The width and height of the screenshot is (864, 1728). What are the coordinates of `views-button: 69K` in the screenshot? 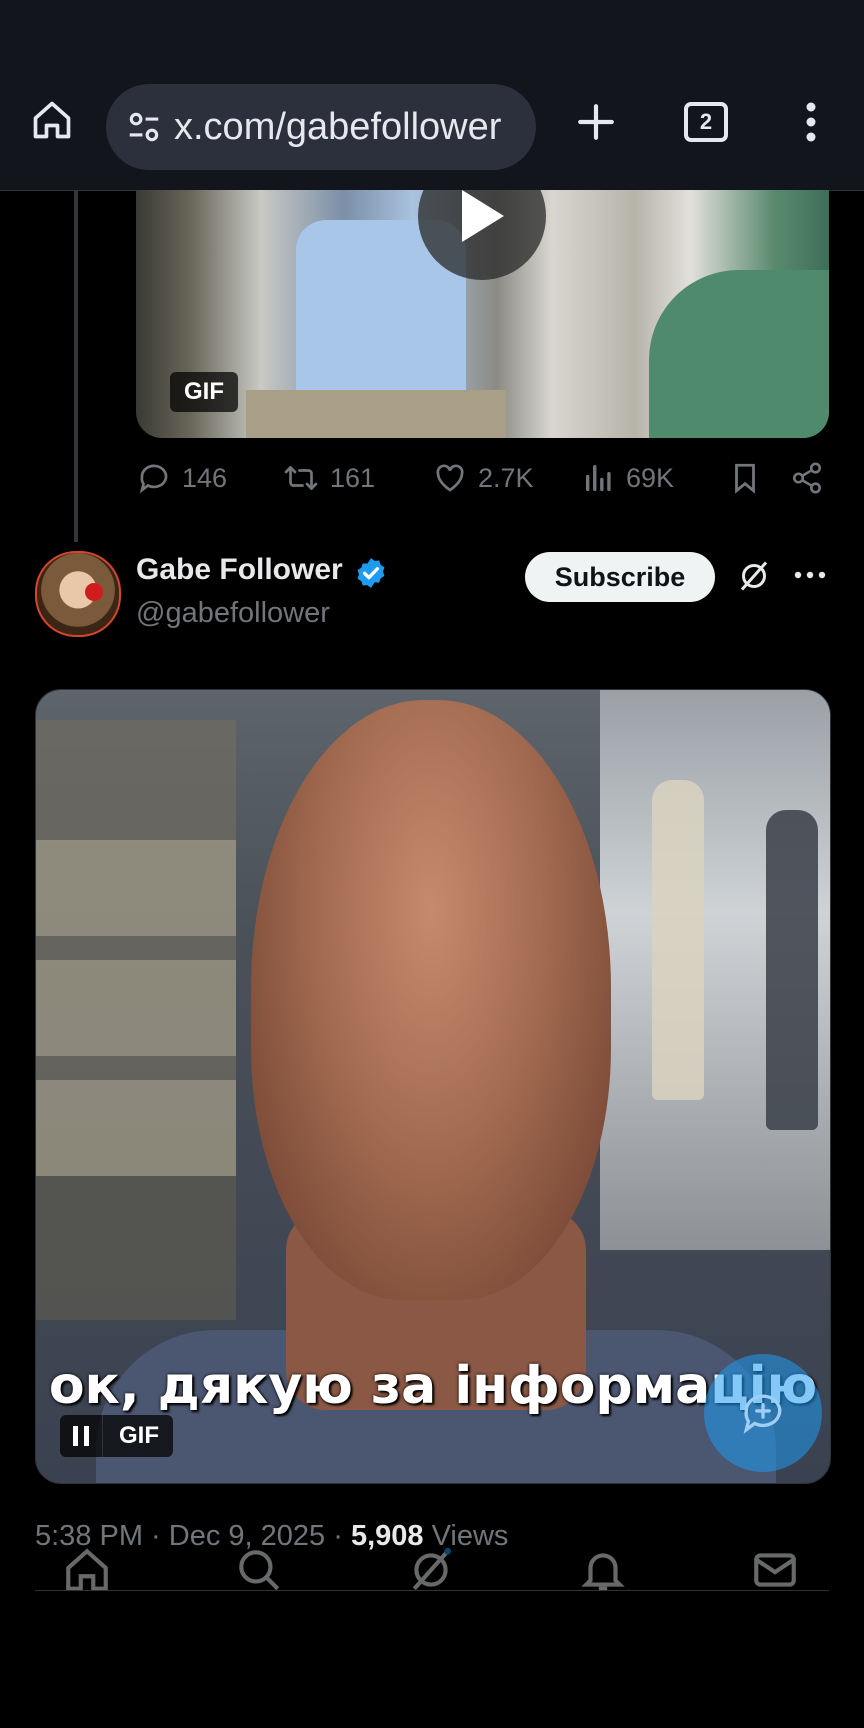 It's located at (628, 478).